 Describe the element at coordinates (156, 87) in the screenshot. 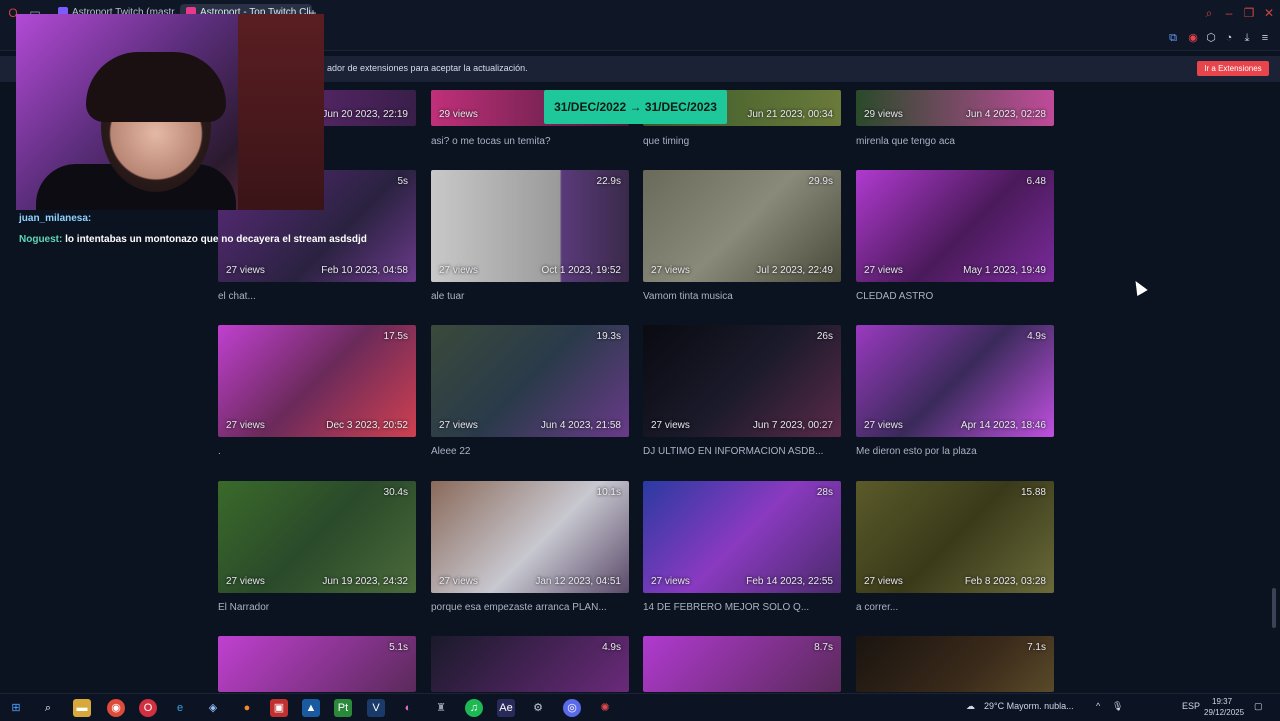

I see `webcam-person-hair` at that location.